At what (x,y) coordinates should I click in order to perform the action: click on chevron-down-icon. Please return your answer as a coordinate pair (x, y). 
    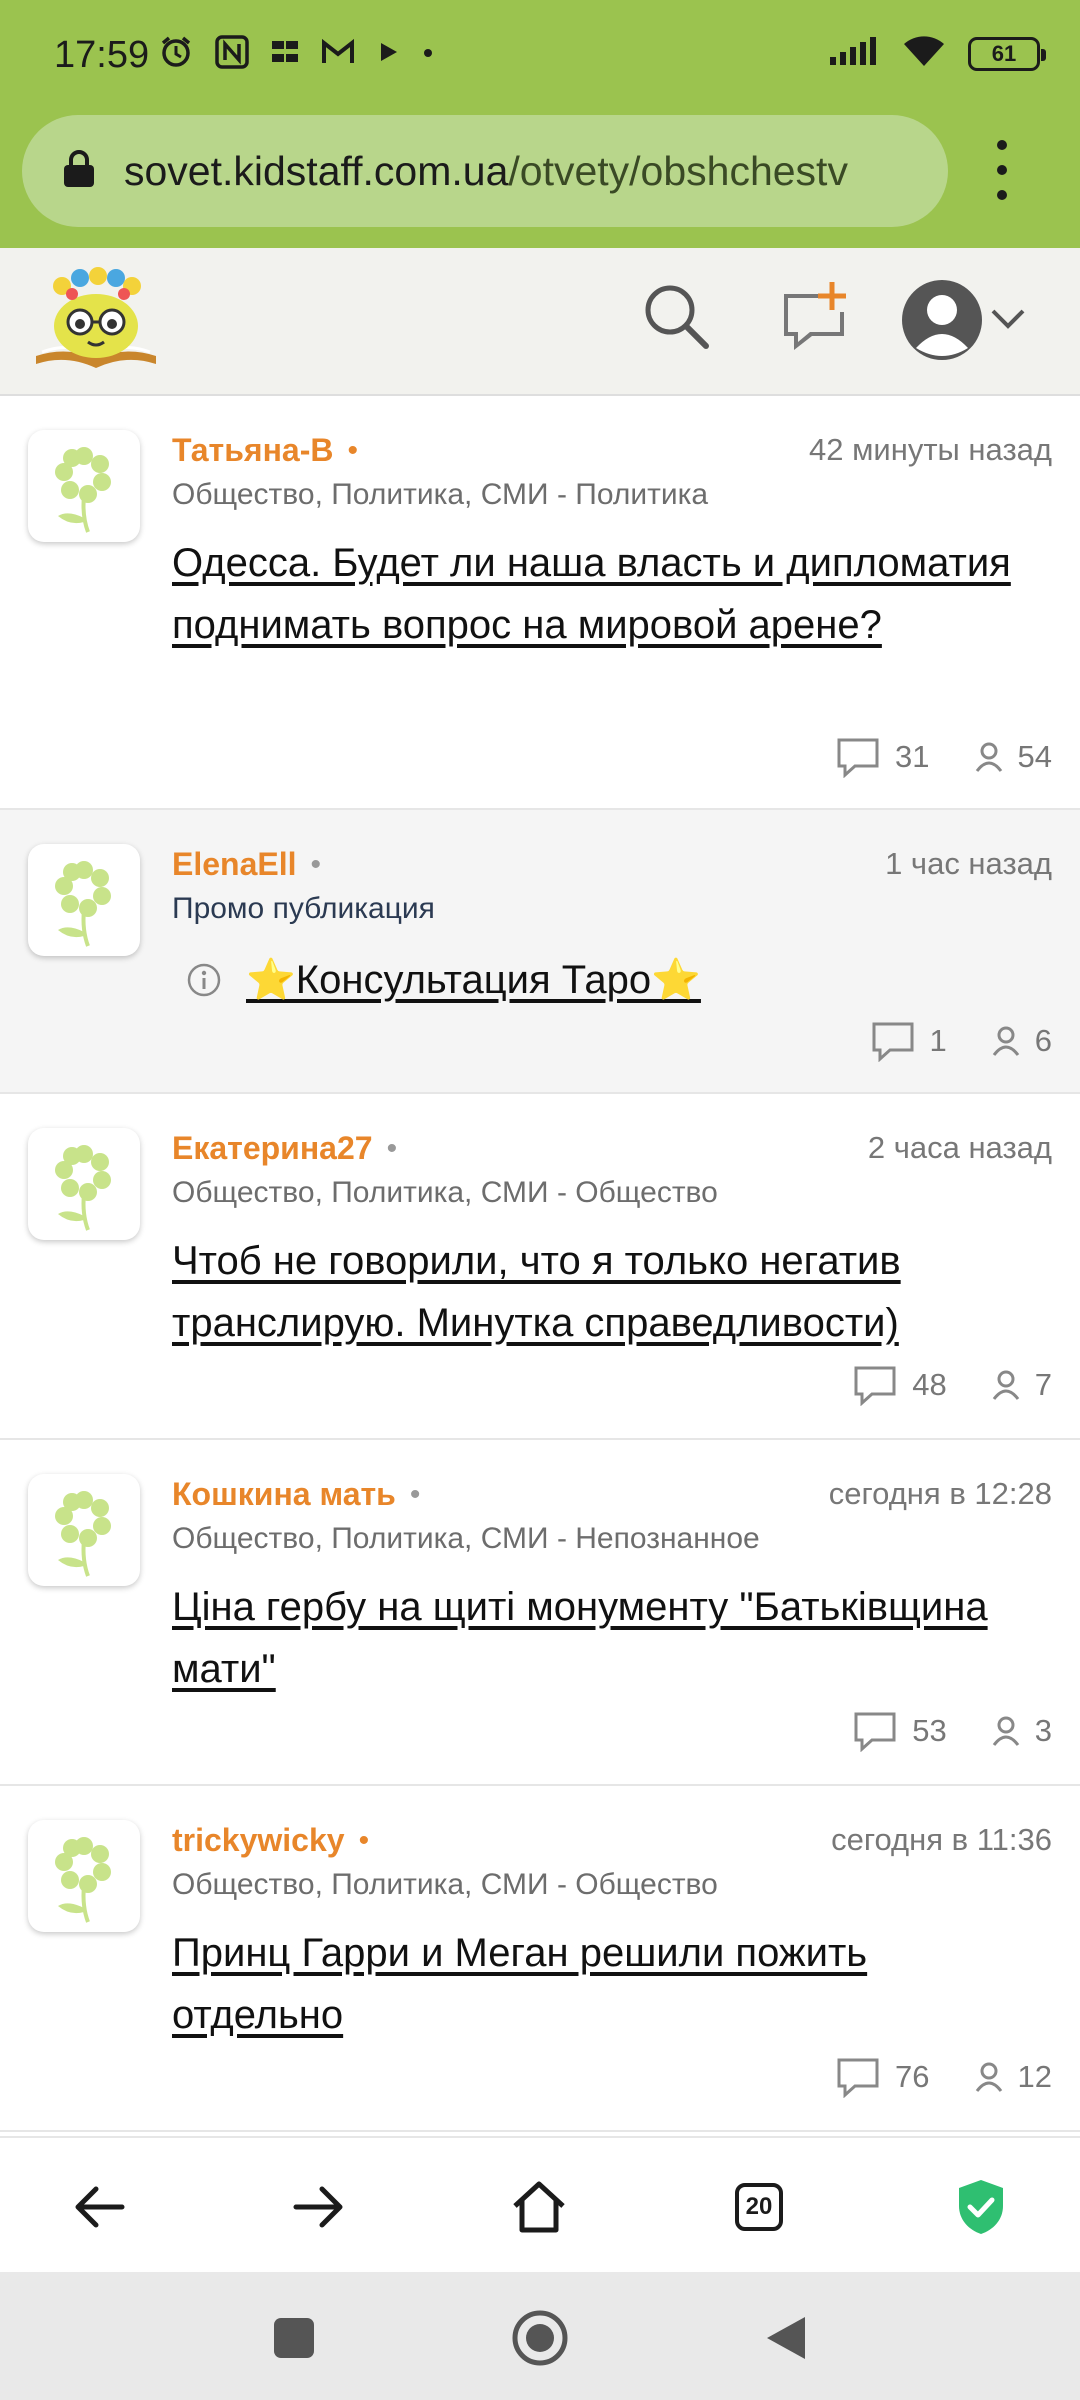
    Looking at the image, I should click on (1008, 321).